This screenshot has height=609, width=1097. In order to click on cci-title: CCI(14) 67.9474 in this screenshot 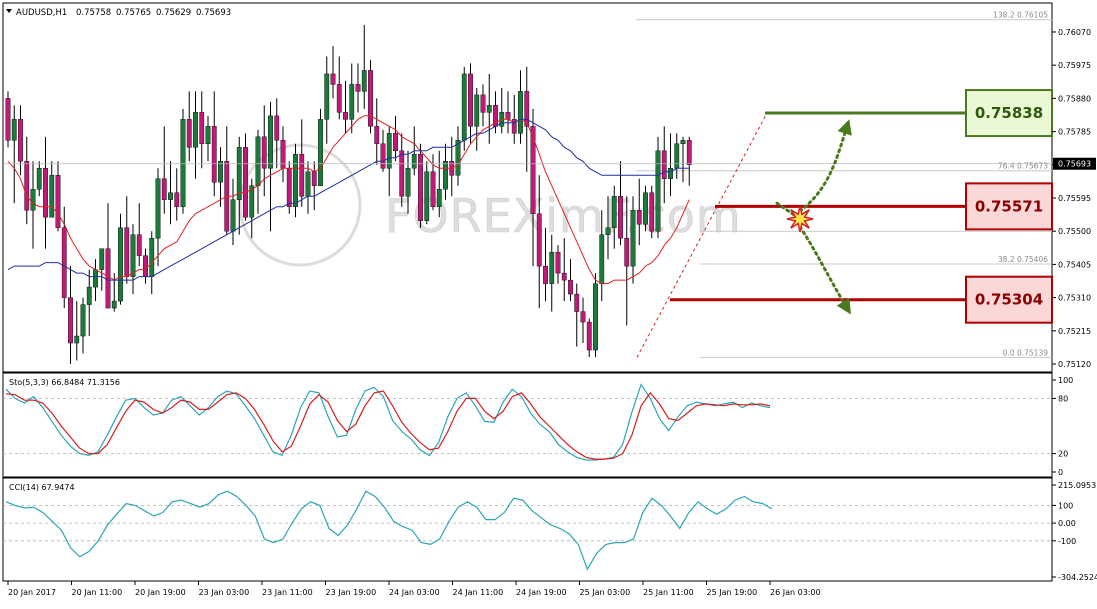, I will do `click(42, 487)`.